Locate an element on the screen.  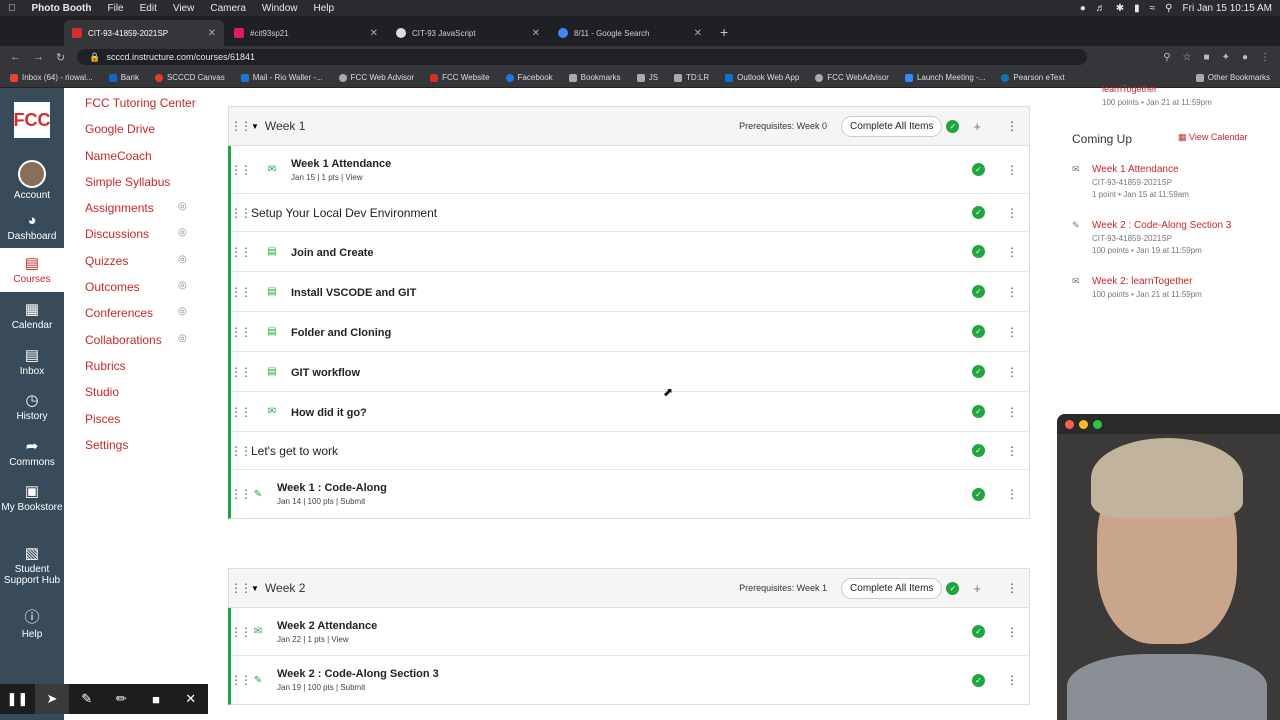
coming-up-item-title: Week 1 Attendance is located at coordinates (1135, 169).